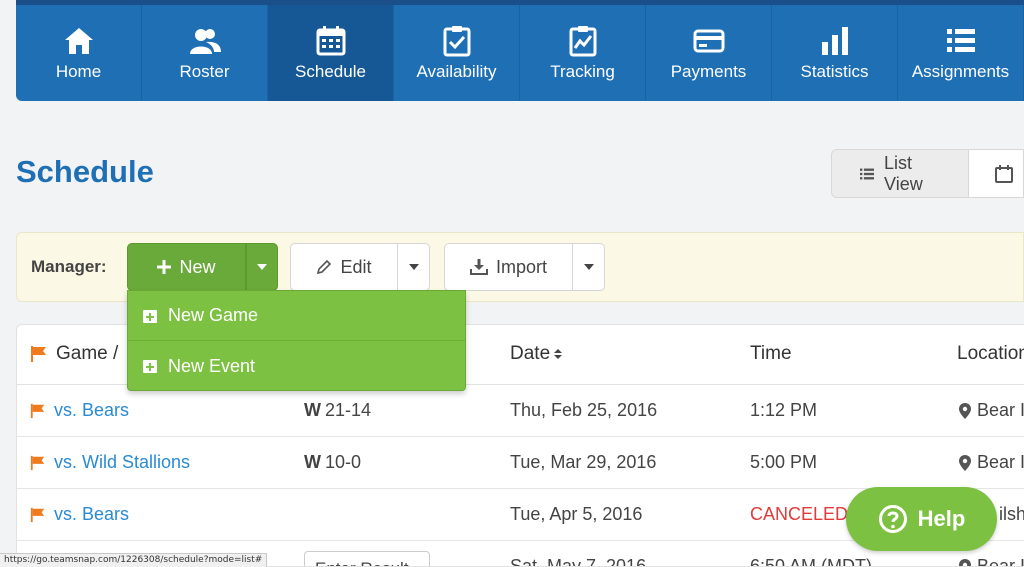 This screenshot has width=1024, height=567. I want to click on nav-label: Availability, so click(456, 71).